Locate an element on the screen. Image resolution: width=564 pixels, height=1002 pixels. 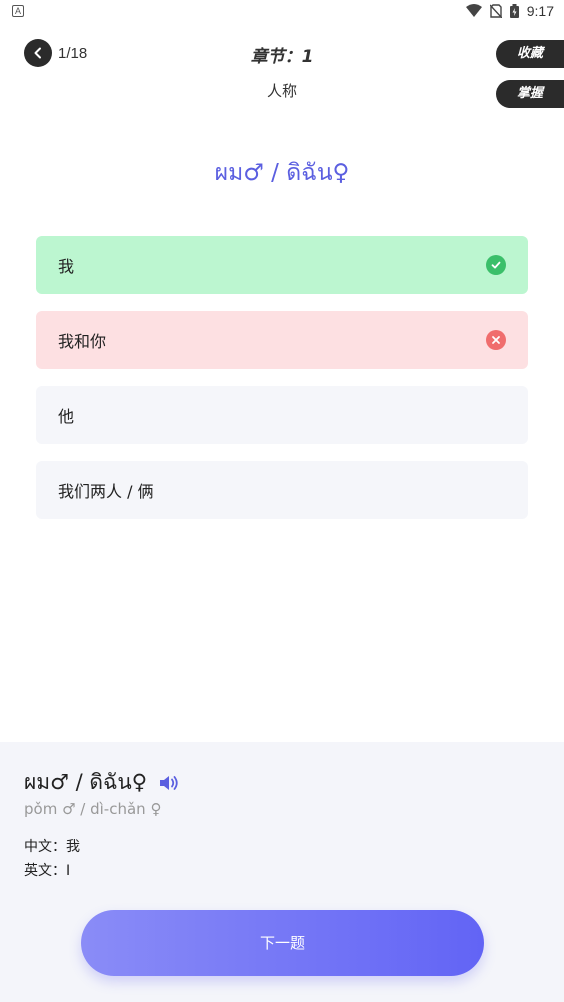
a-icon: A is located at coordinates (18, 11).